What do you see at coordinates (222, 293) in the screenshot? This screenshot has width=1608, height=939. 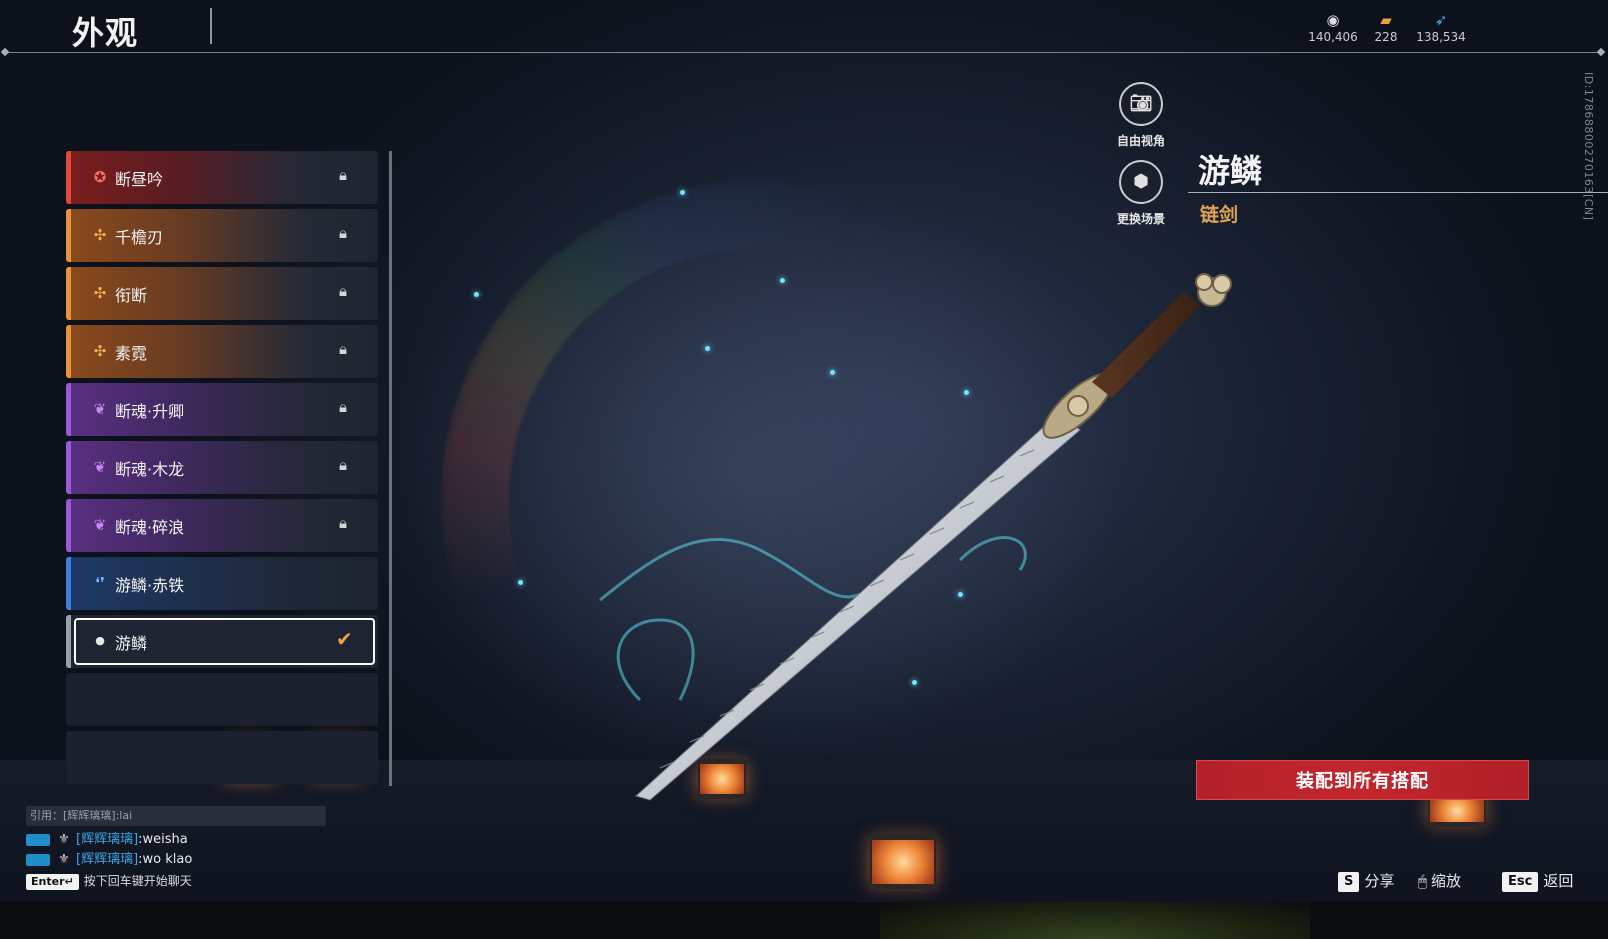 I see `skin-item-xianduan: ✣ 衔断 🔒︎` at bounding box center [222, 293].